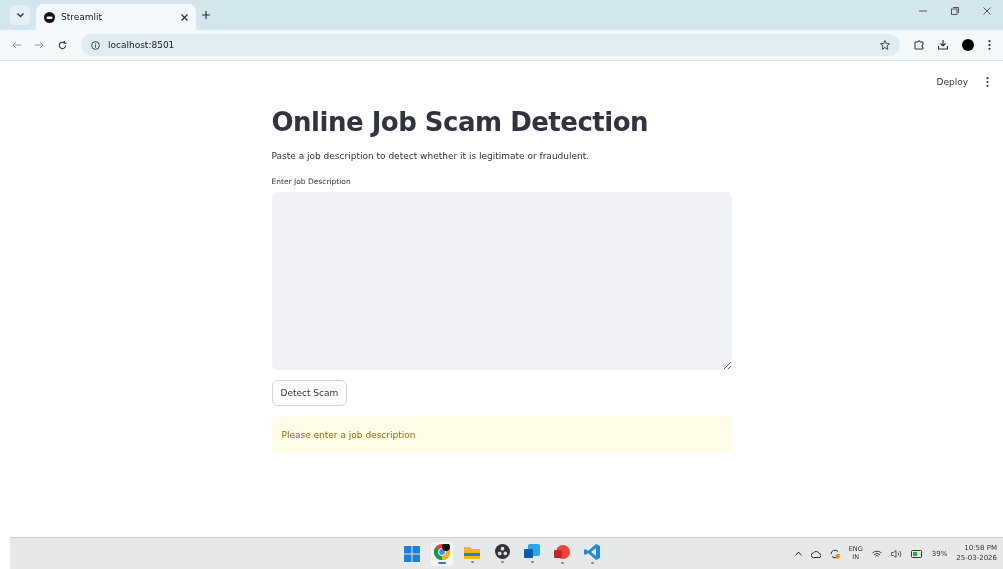  What do you see at coordinates (501, 281) in the screenshot?
I see `job-description-field` at bounding box center [501, 281].